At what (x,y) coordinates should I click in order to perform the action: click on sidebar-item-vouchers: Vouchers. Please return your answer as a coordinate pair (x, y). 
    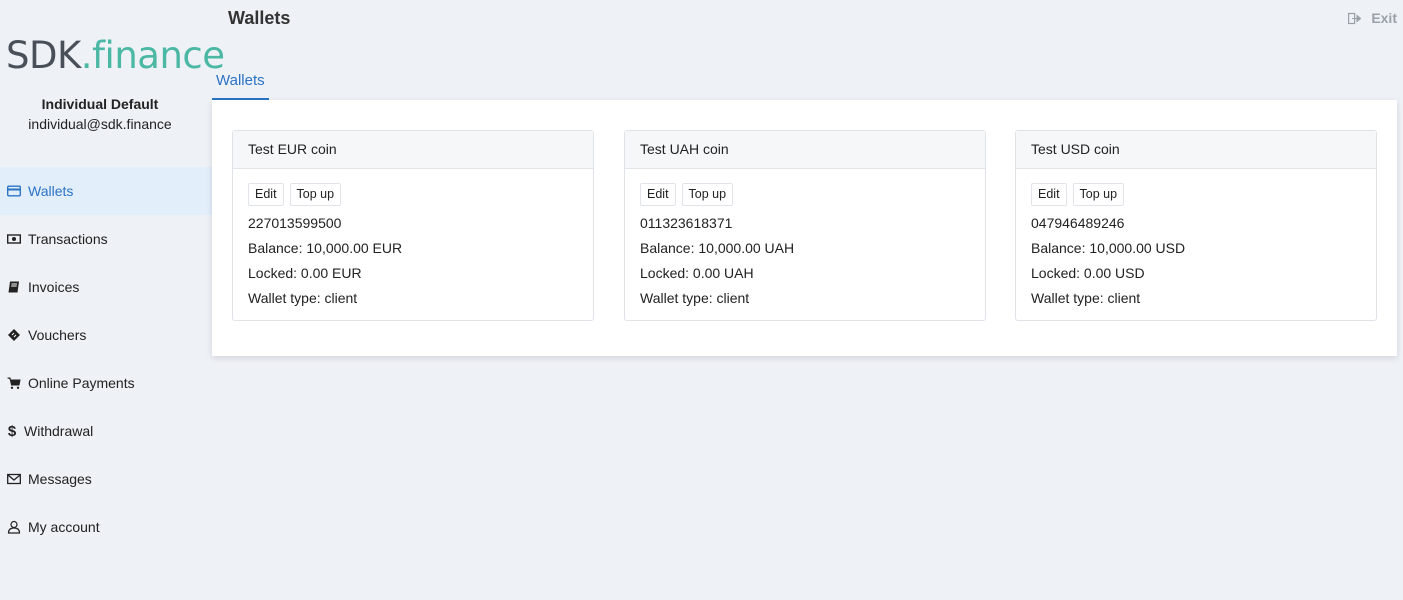
    Looking at the image, I should click on (106, 335).